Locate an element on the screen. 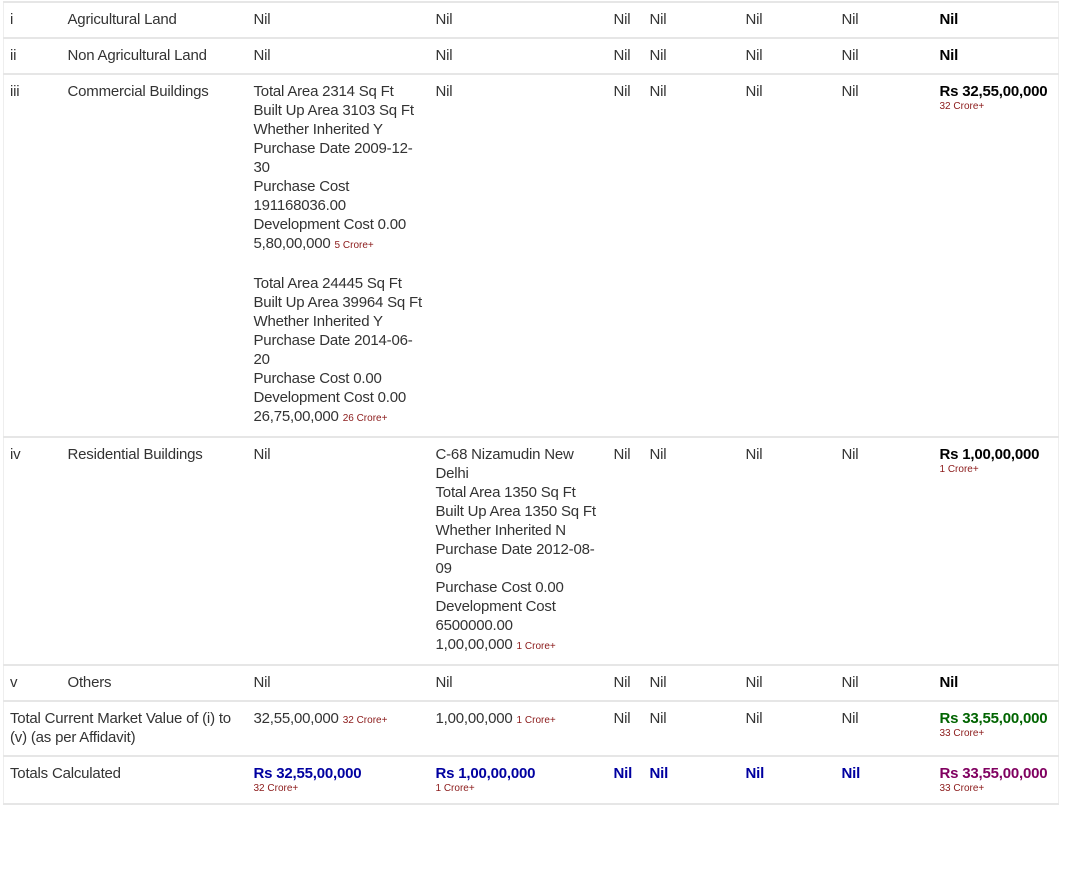  row-number: iii is located at coordinates (15, 91).